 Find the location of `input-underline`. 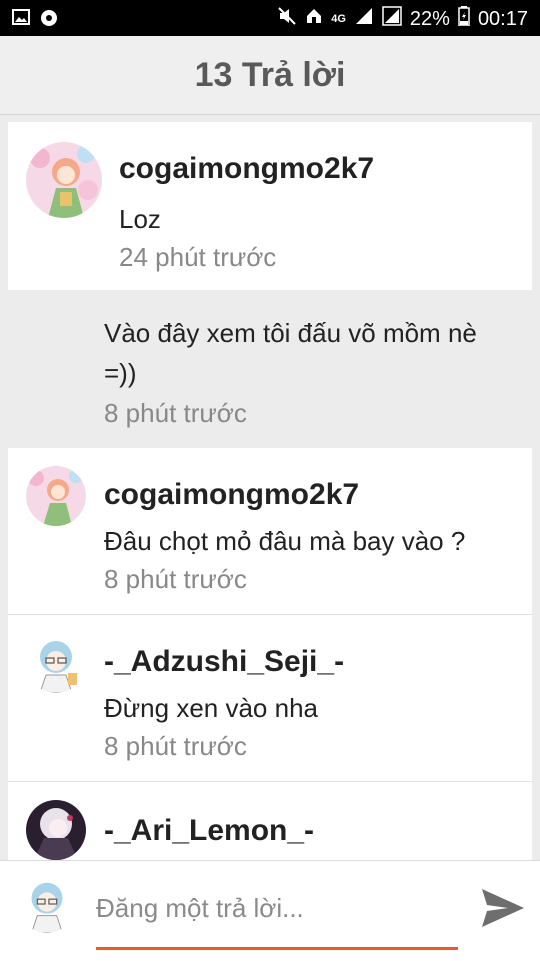

input-underline is located at coordinates (277, 948).